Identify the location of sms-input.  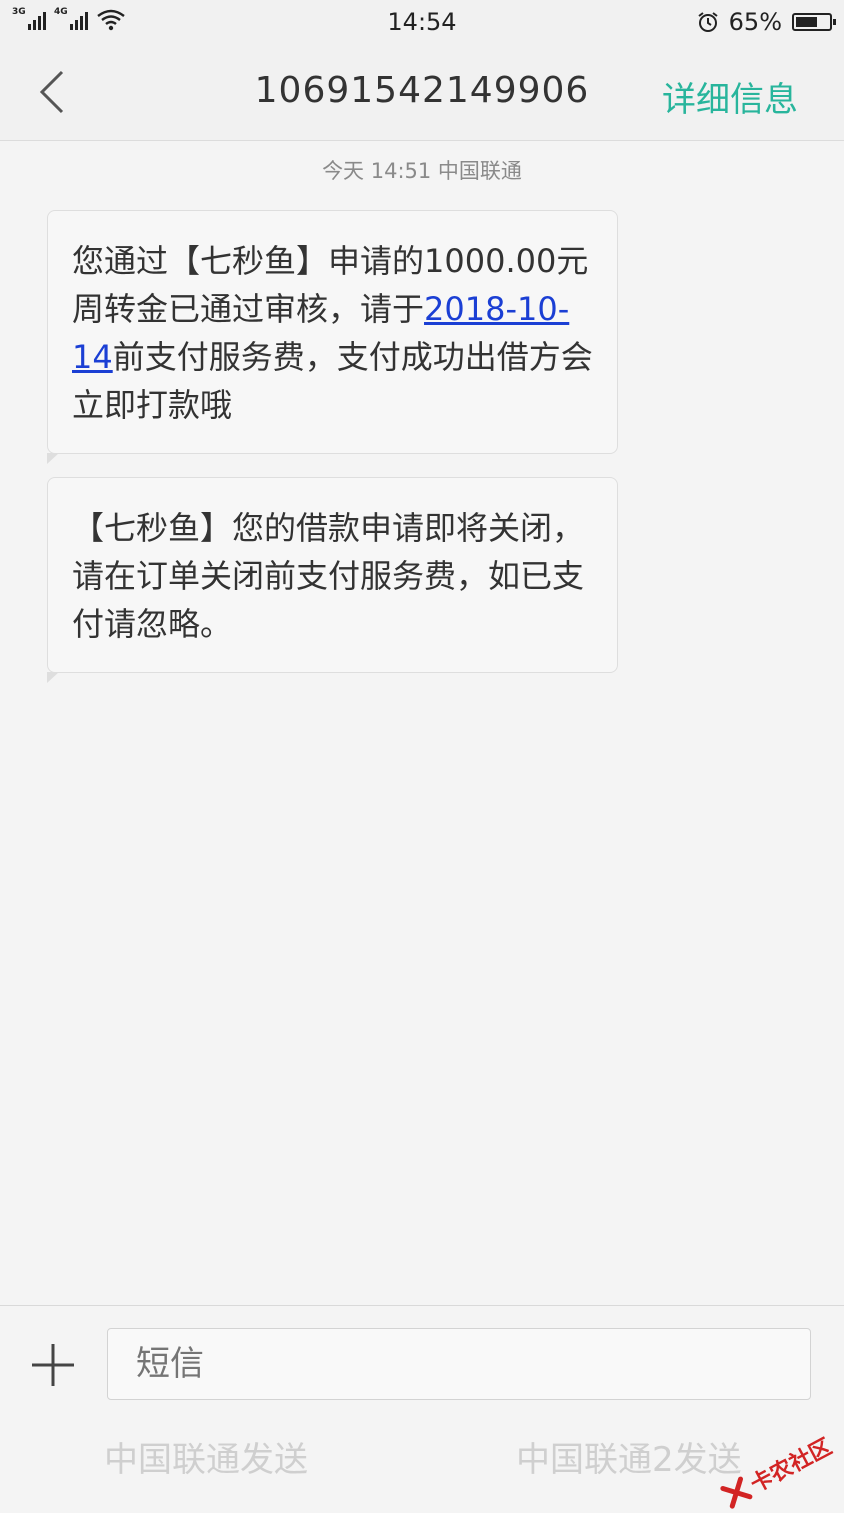
(459, 1364).